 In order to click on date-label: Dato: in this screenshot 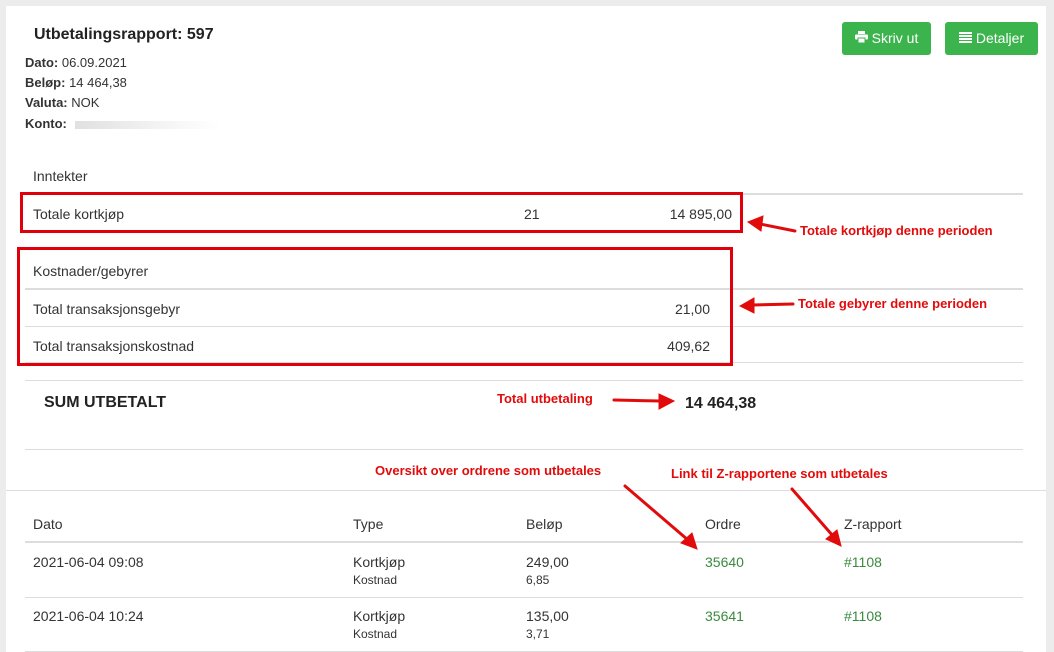, I will do `click(42, 62)`.